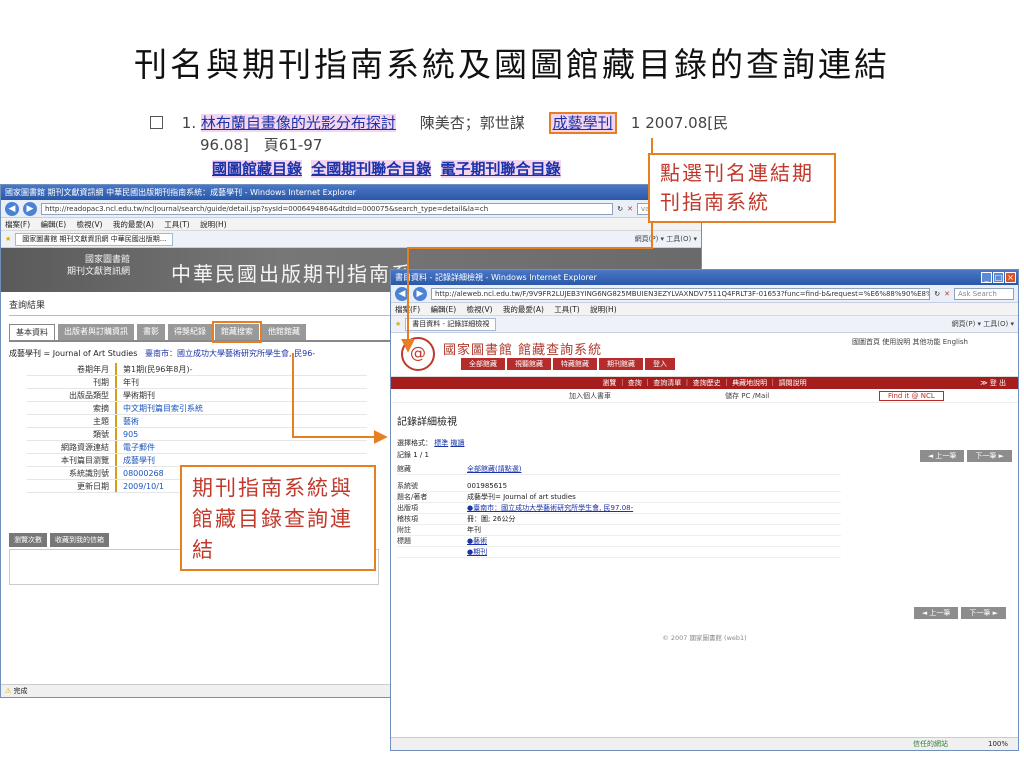  What do you see at coordinates (418, 354) in the screenshot?
I see `ncl-logo-icon: @` at bounding box center [418, 354].